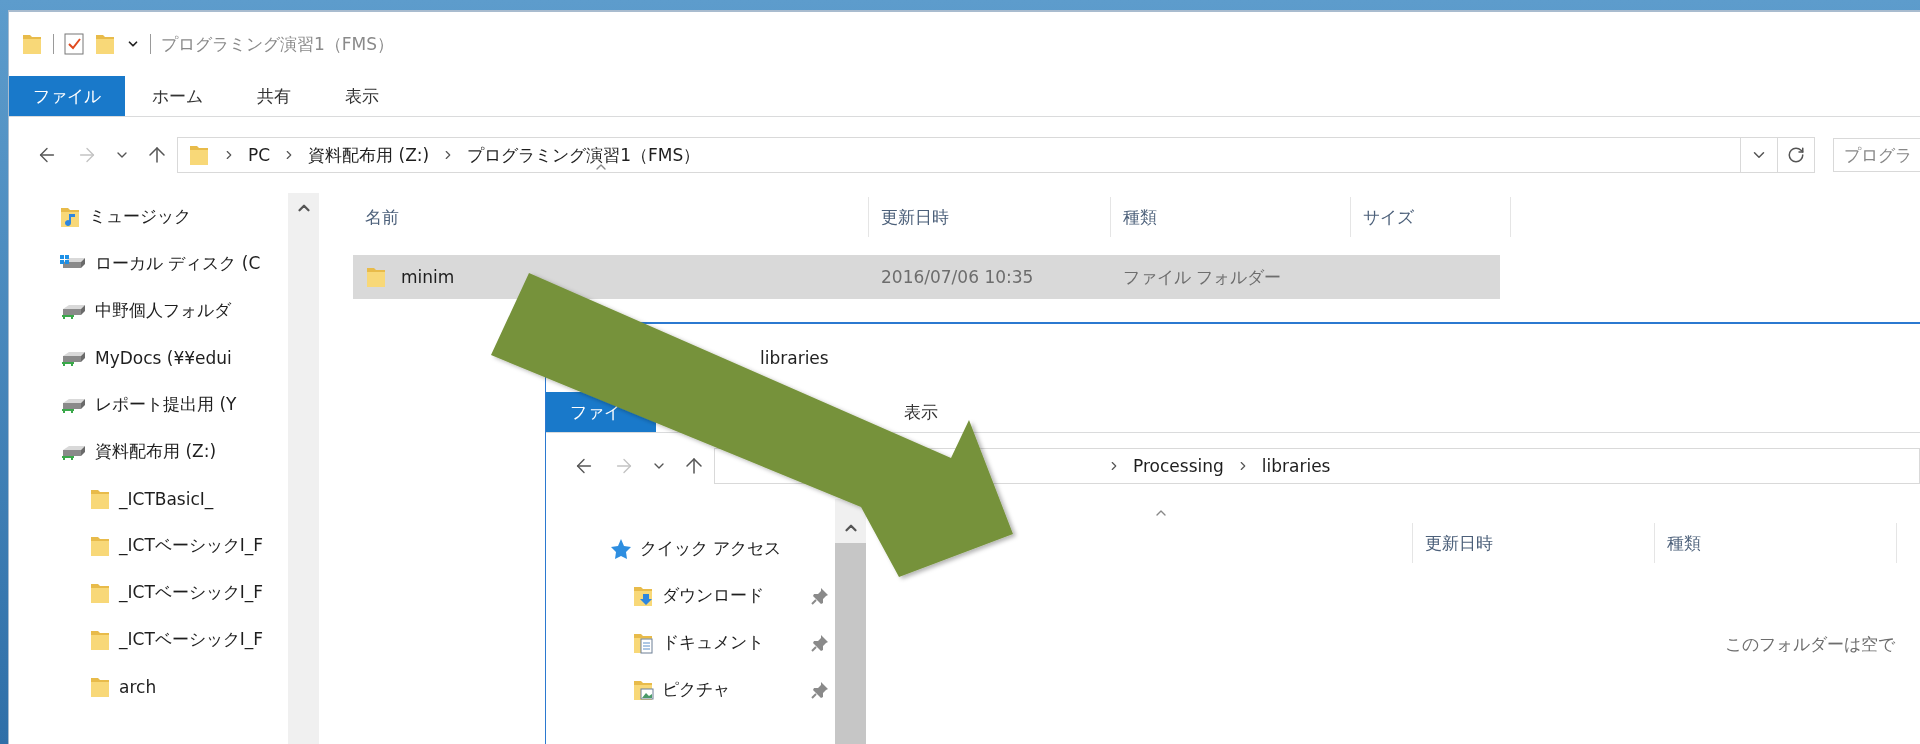 Image resolution: width=1920 pixels, height=744 pixels. Describe the element at coordinates (148, 686) in the screenshot. I see `nav-item: arch` at that location.